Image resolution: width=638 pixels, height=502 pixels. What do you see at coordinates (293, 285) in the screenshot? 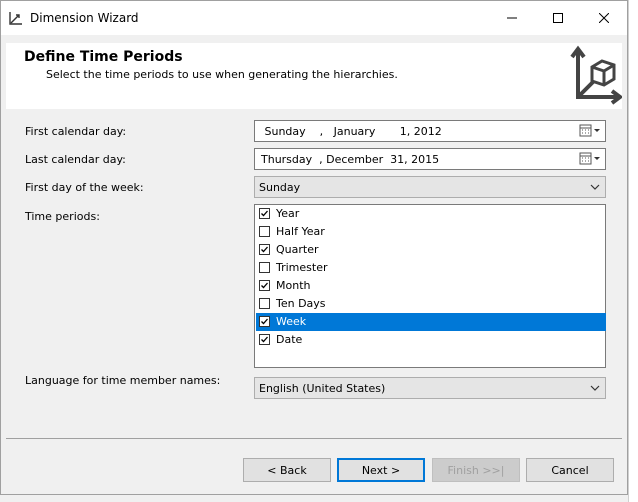
I see `list-item-label: Month` at bounding box center [293, 285].